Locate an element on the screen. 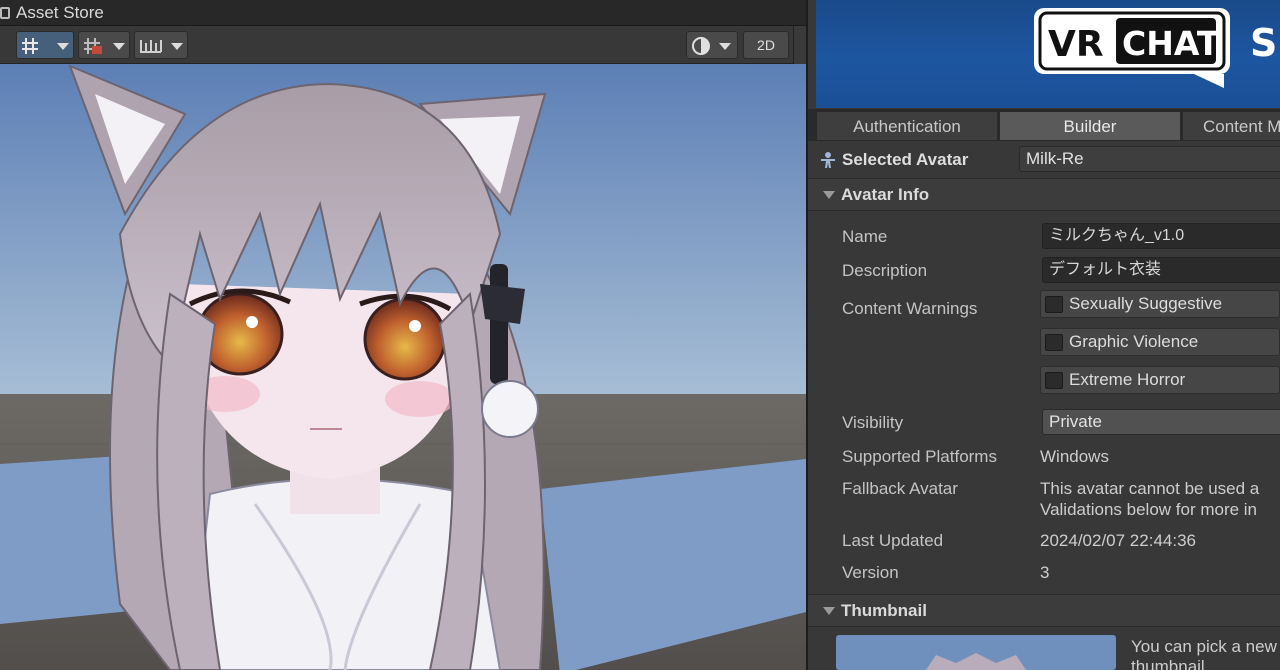 The width and height of the screenshot is (1280, 670). visibility-label: Visibility is located at coordinates (873, 422).